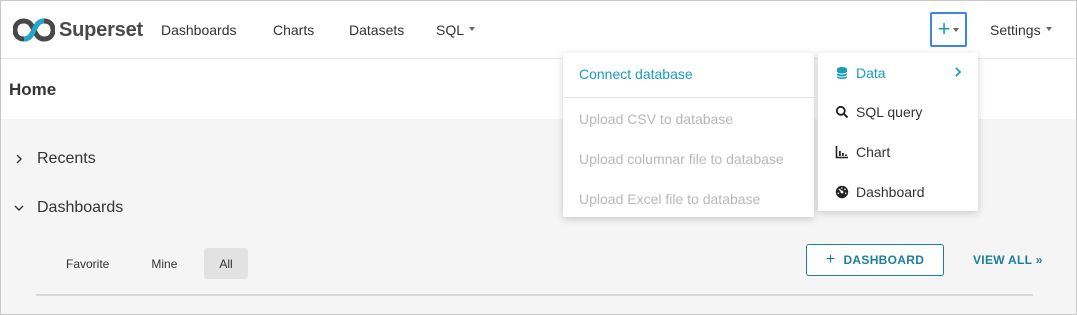 Image resolution: width=1077 pixels, height=315 pixels. Describe the element at coordinates (636, 74) in the screenshot. I see `menu-item-connect-database: Connect database` at that location.